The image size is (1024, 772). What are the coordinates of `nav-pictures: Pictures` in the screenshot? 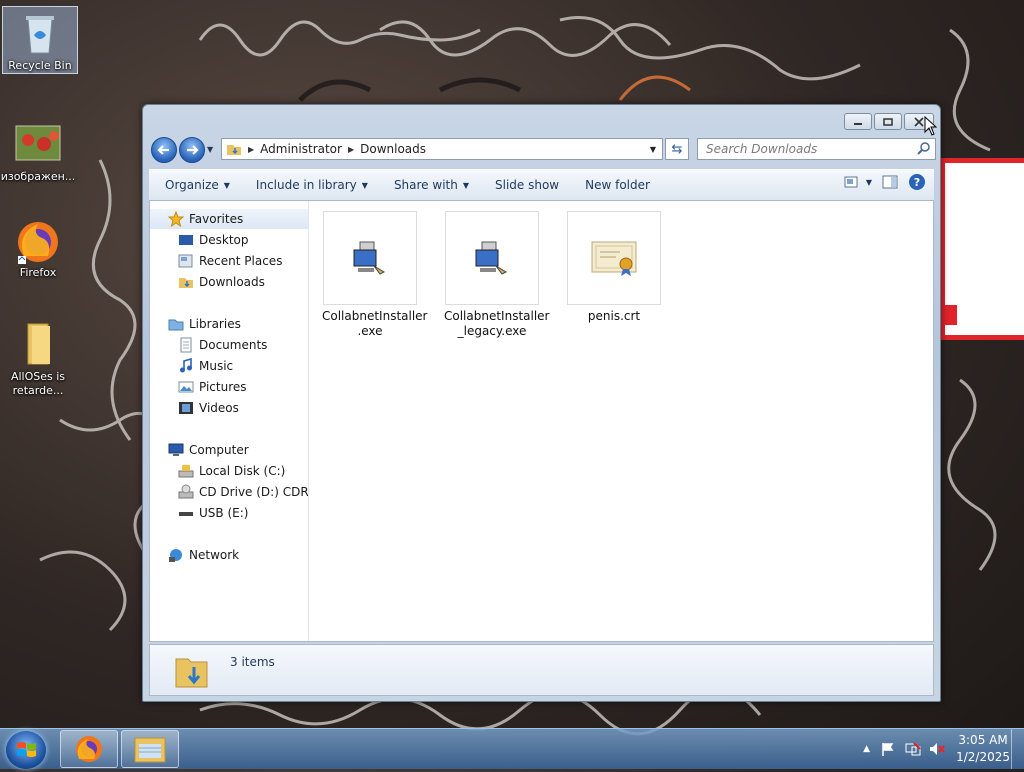 It's located at (198, 387).